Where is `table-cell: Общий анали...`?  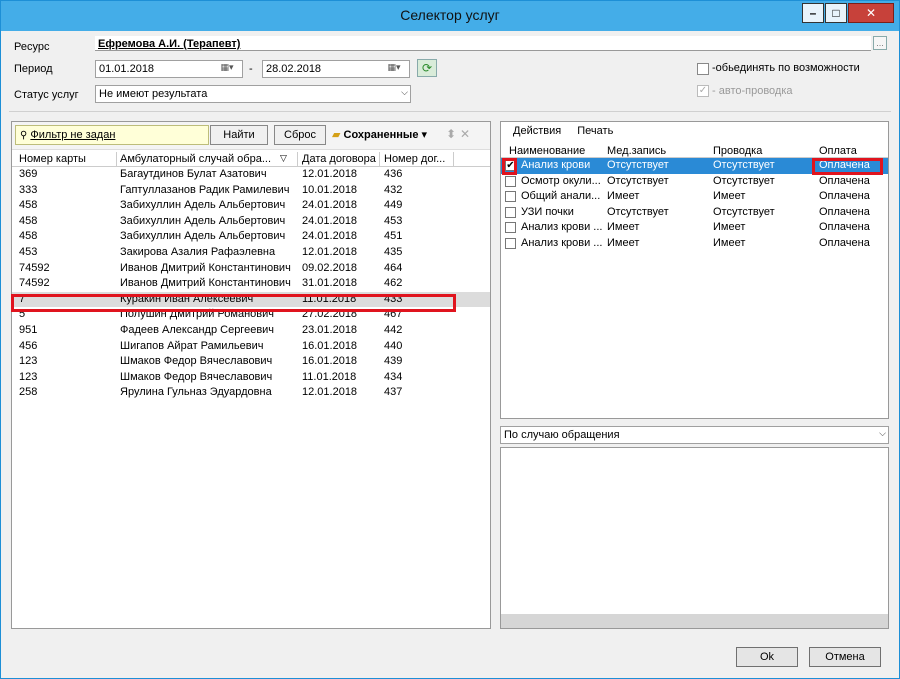
table-cell: Общий анали... is located at coordinates (561, 196).